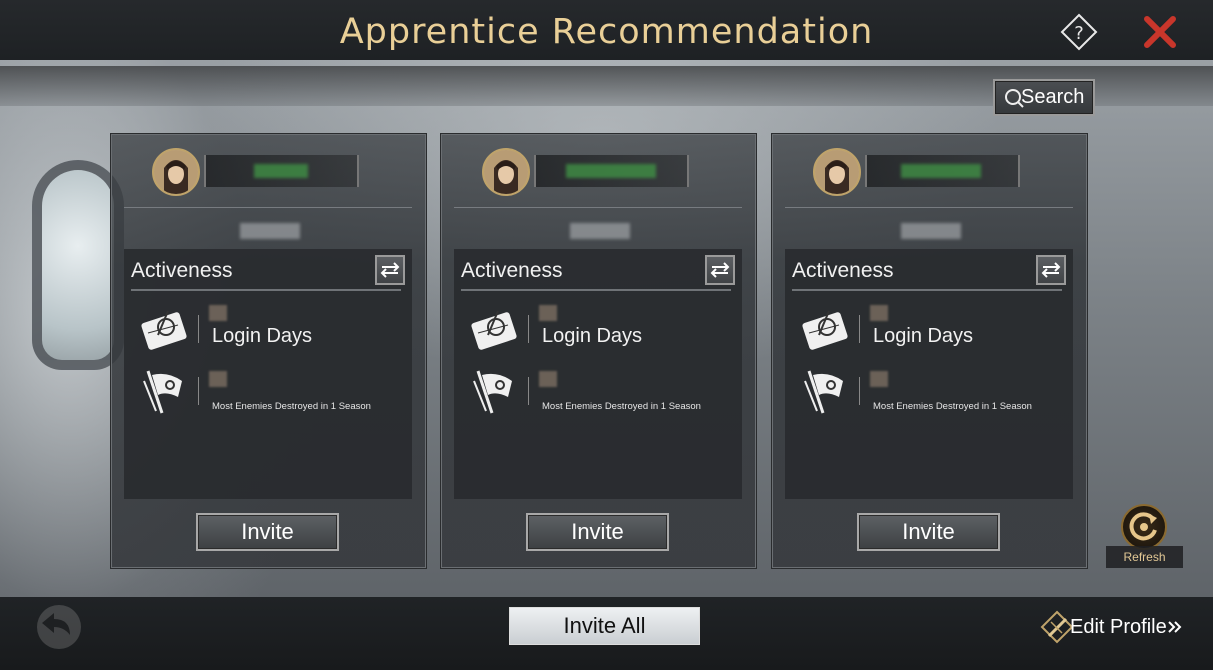 Image resolution: width=1213 pixels, height=670 pixels. I want to click on close-icon, so click(1160, 32).